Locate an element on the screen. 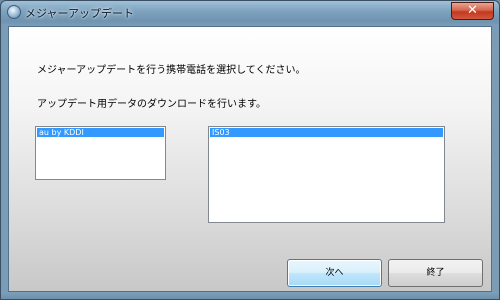 This screenshot has height=300, width=500. select-phone-message: メジャーアップデートを行う携帯電話を選択してください。 is located at coordinates (171, 70).